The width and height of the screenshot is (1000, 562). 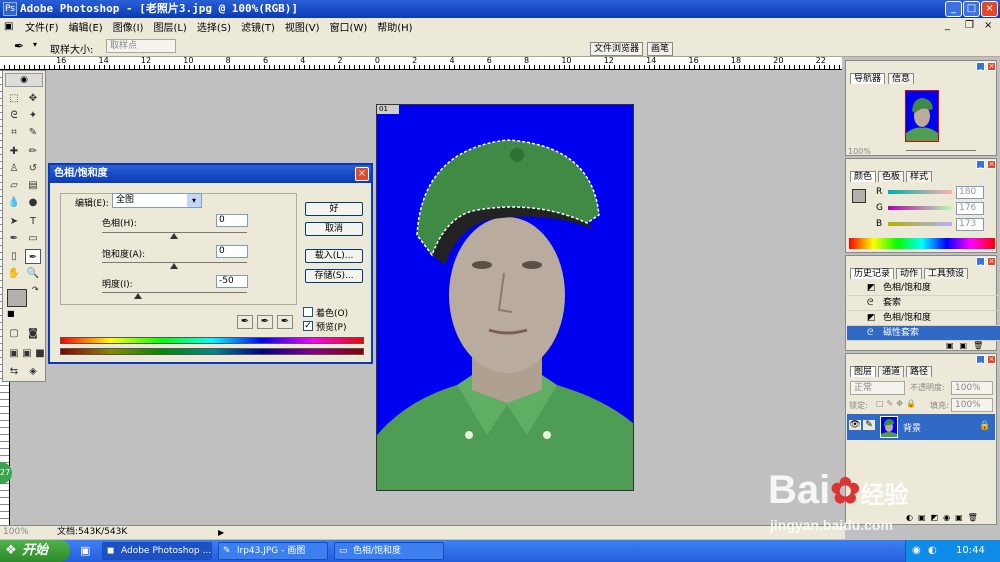 What do you see at coordinates (916, 551) in the screenshot?
I see `network-icon: ◉` at bounding box center [916, 551].